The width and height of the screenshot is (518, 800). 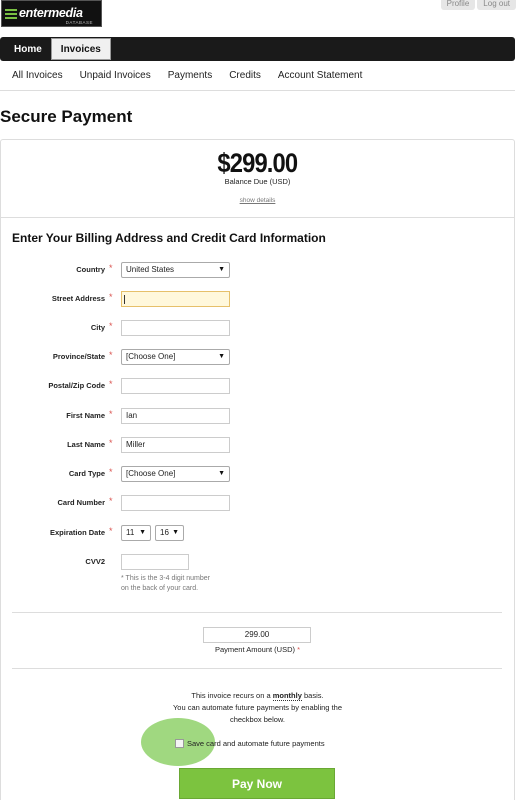 I want to click on province-label: Province/State, so click(x=78, y=356).